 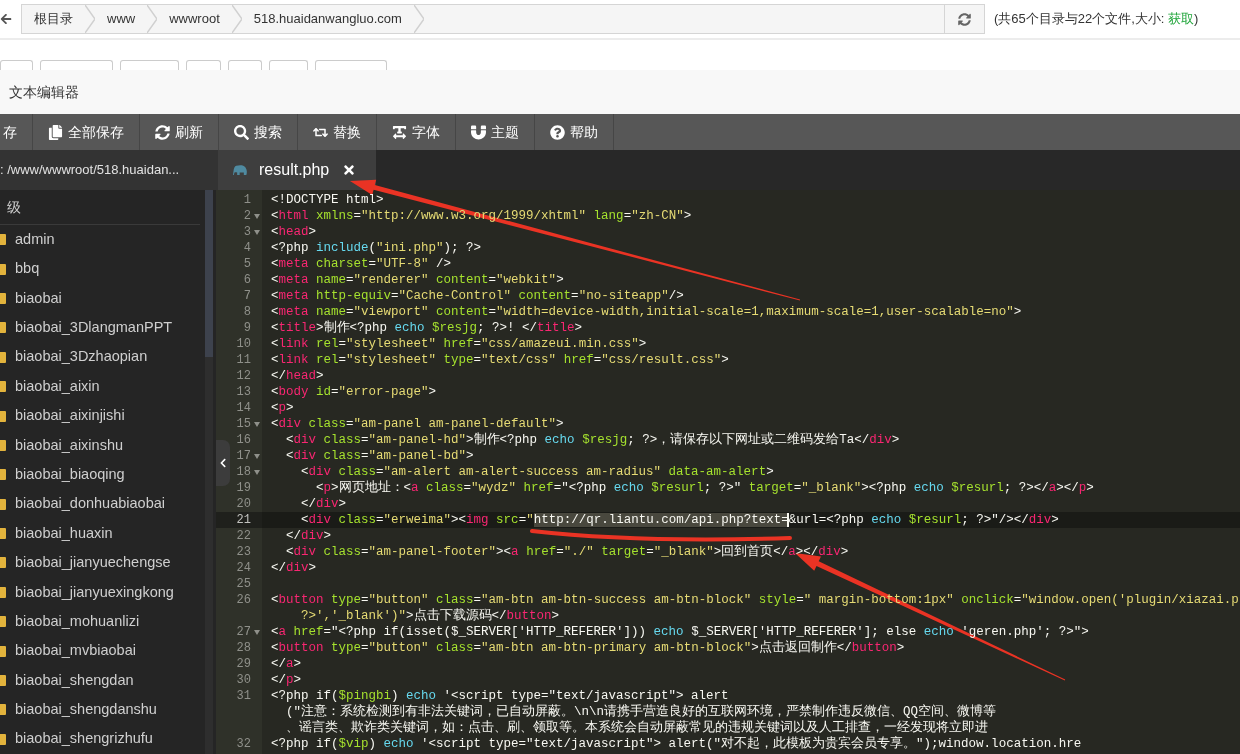 What do you see at coordinates (102, 622) in the screenshot?
I see `folder-item: biaobai_mohuanlizi` at bounding box center [102, 622].